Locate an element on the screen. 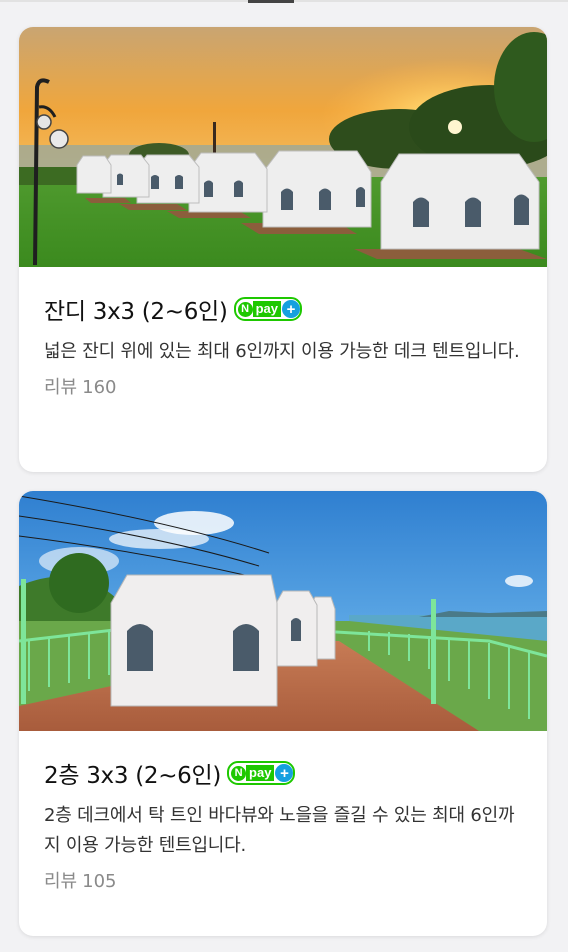 This screenshot has height=952, width=568. review-number: 105 is located at coordinates (99, 881).